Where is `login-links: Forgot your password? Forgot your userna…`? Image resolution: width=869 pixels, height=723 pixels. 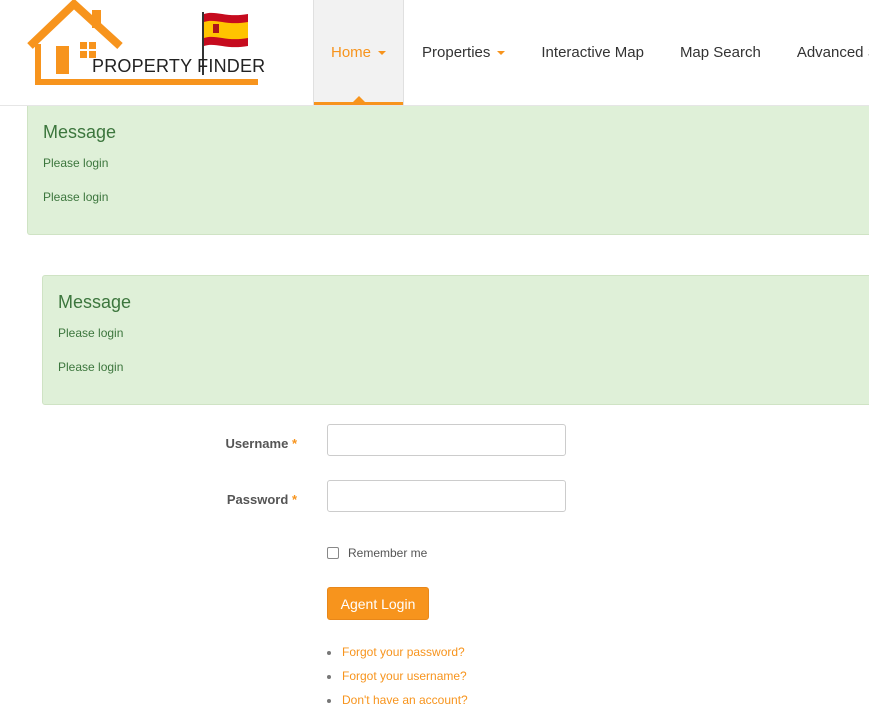
login-links: Forgot your password? Forgot your userna… is located at coordinates (397, 681).